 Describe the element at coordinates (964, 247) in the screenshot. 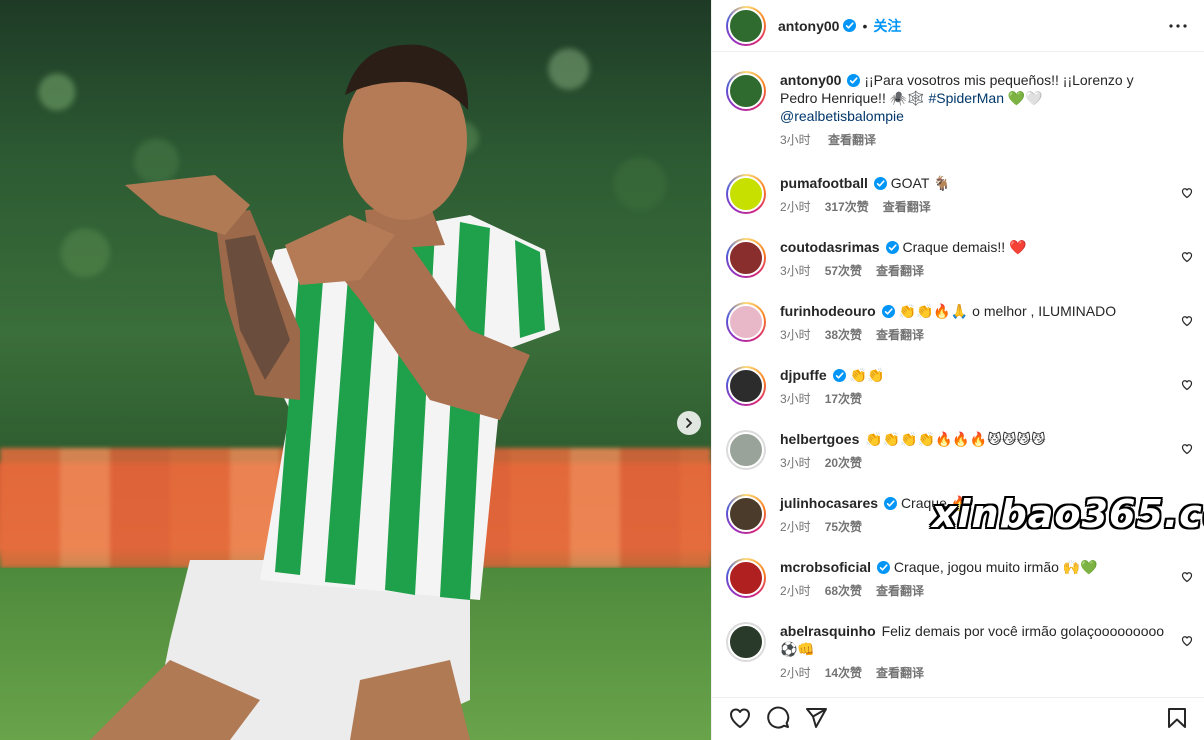

I see `comment-text: Craque demais!! ❤️` at that location.